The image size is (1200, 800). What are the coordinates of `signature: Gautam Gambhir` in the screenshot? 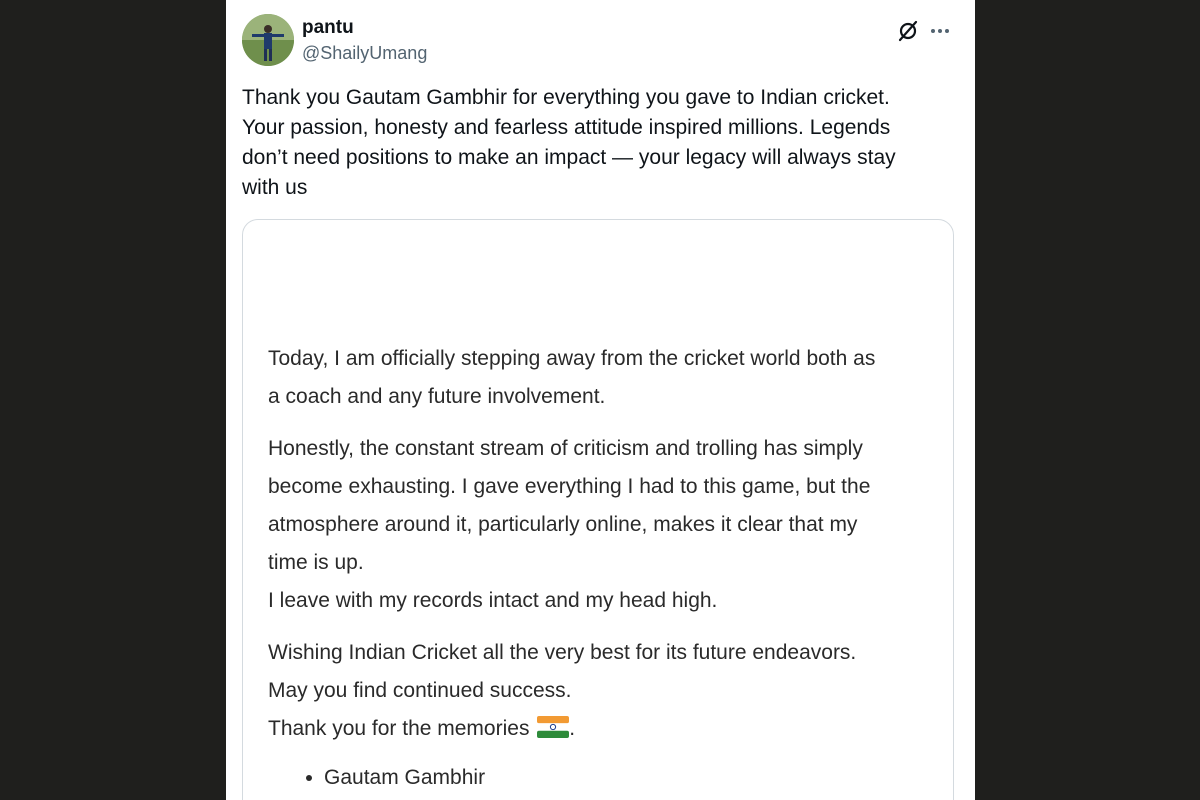 It's located at (405, 777).